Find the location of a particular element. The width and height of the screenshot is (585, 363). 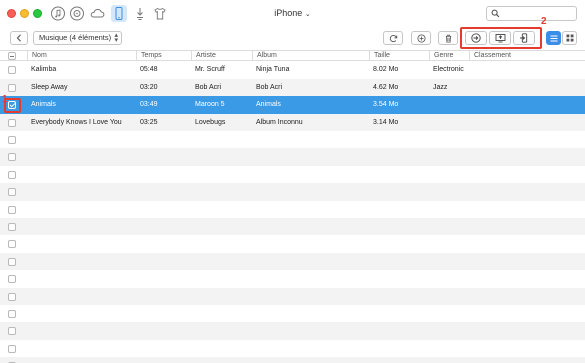

music-note-icon is located at coordinates (58, 13).